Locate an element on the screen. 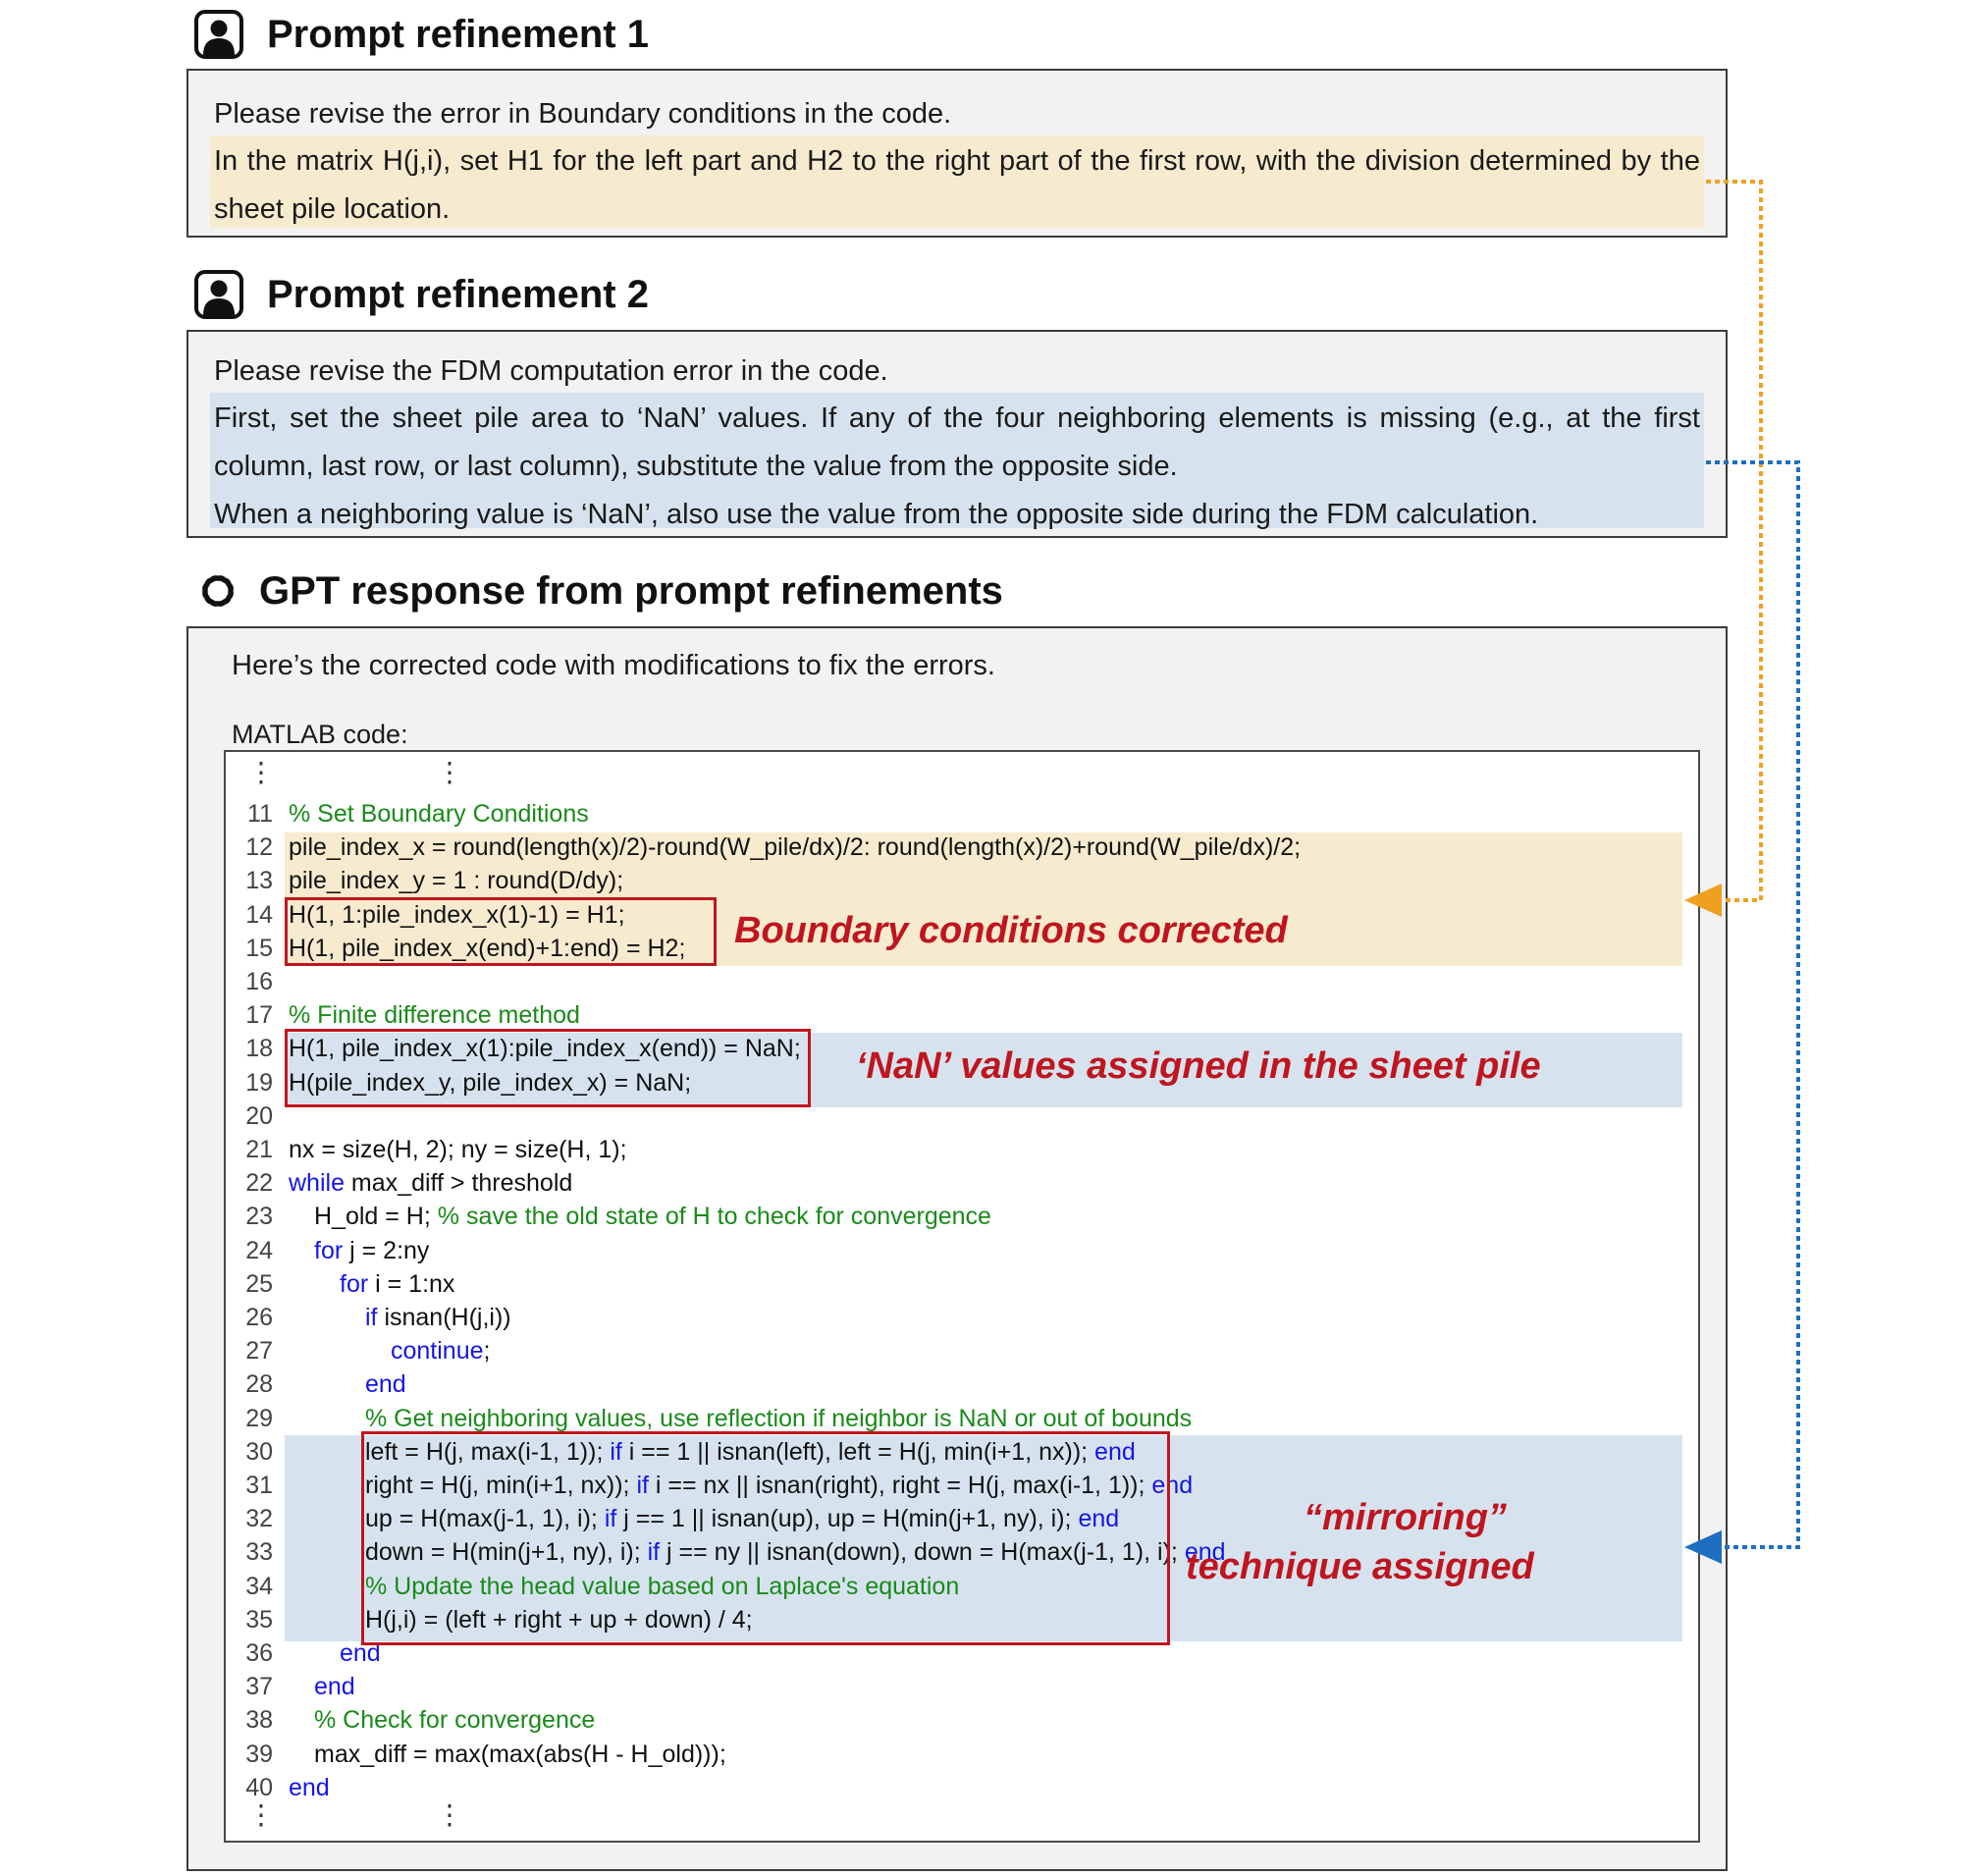 This screenshot has width=1971, height=1876. blue-connector is located at coordinates (1742, 1012).